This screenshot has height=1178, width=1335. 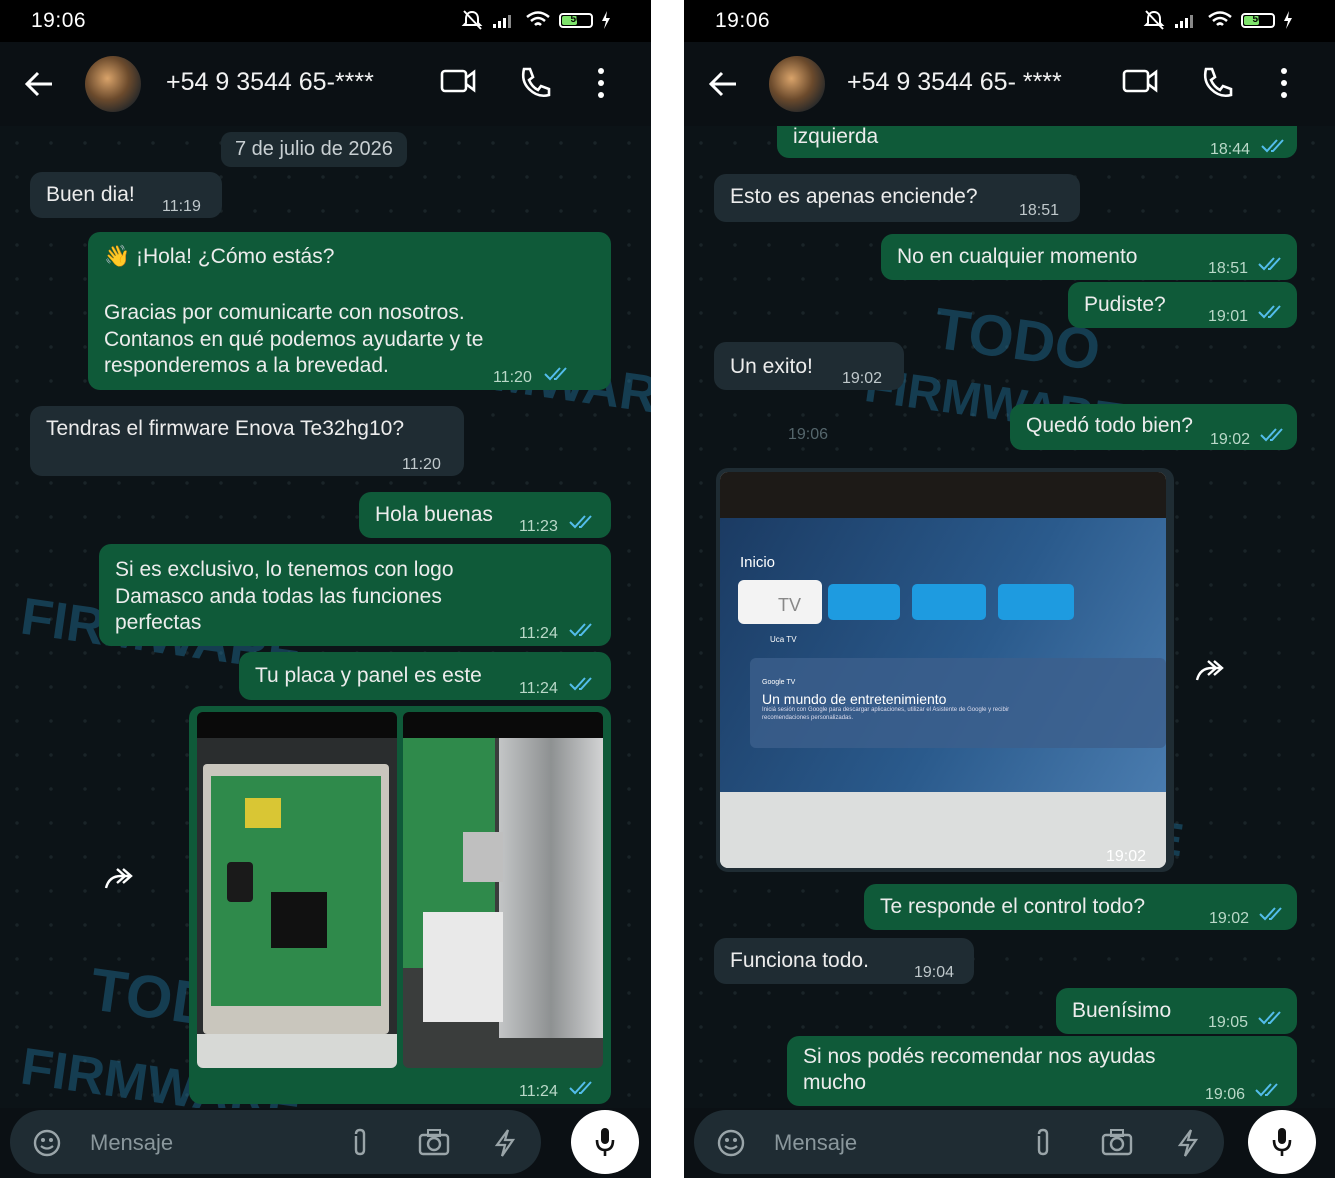 I want to click on chat-header: +54 9 3544 65-****, so click(x=325, y=84).